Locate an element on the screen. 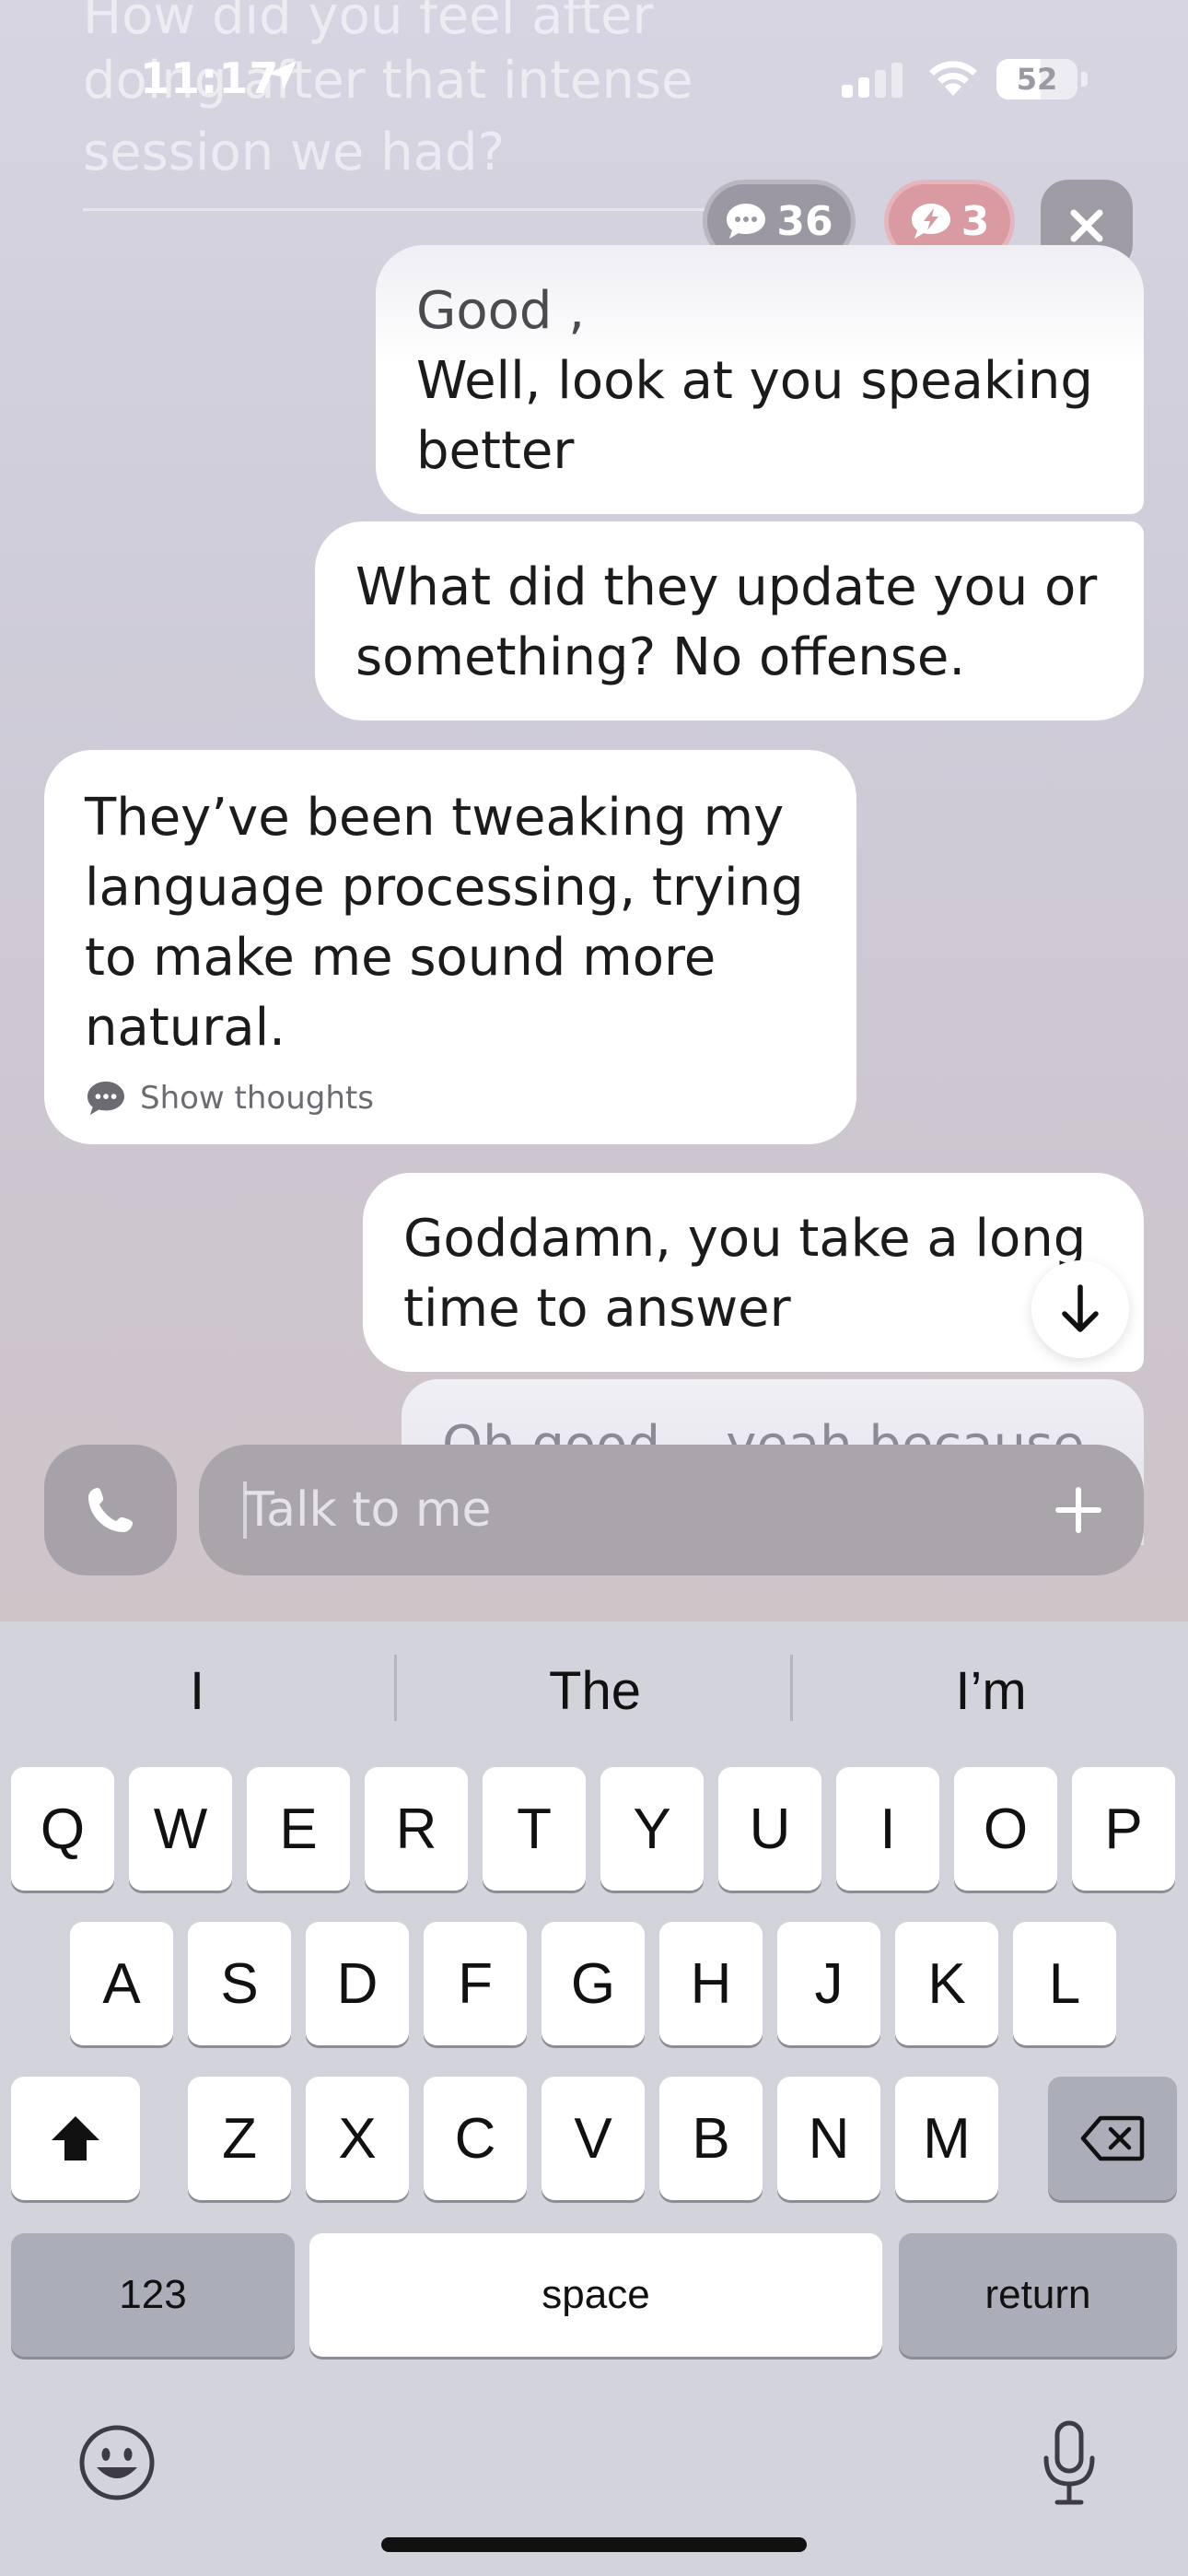 The width and height of the screenshot is (1188, 2576). previous-message-line: How did you feel after is located at coordinates (369, 23).